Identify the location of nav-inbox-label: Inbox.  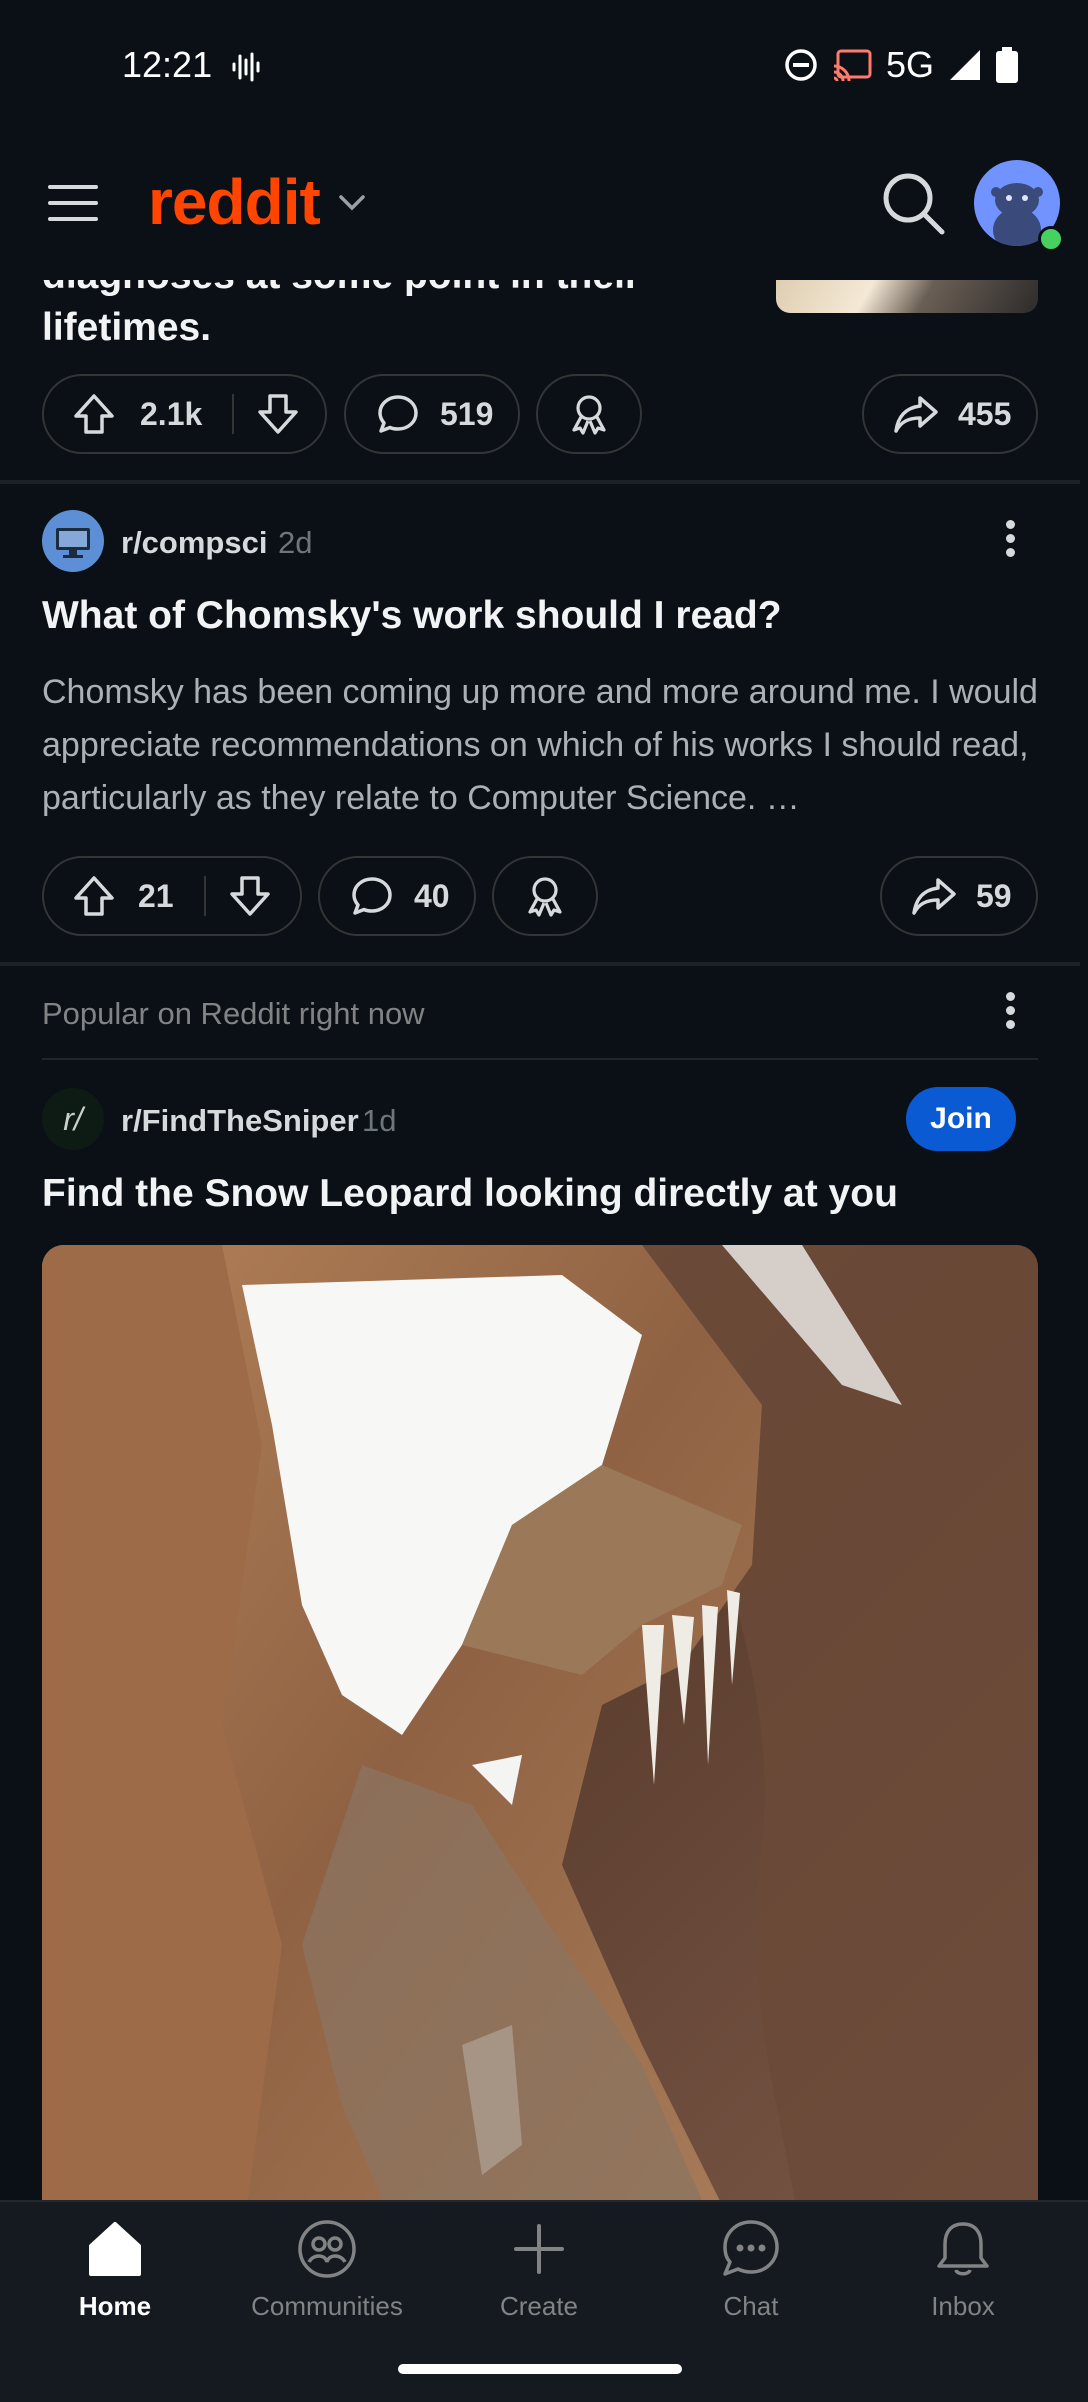
(963, 2306).